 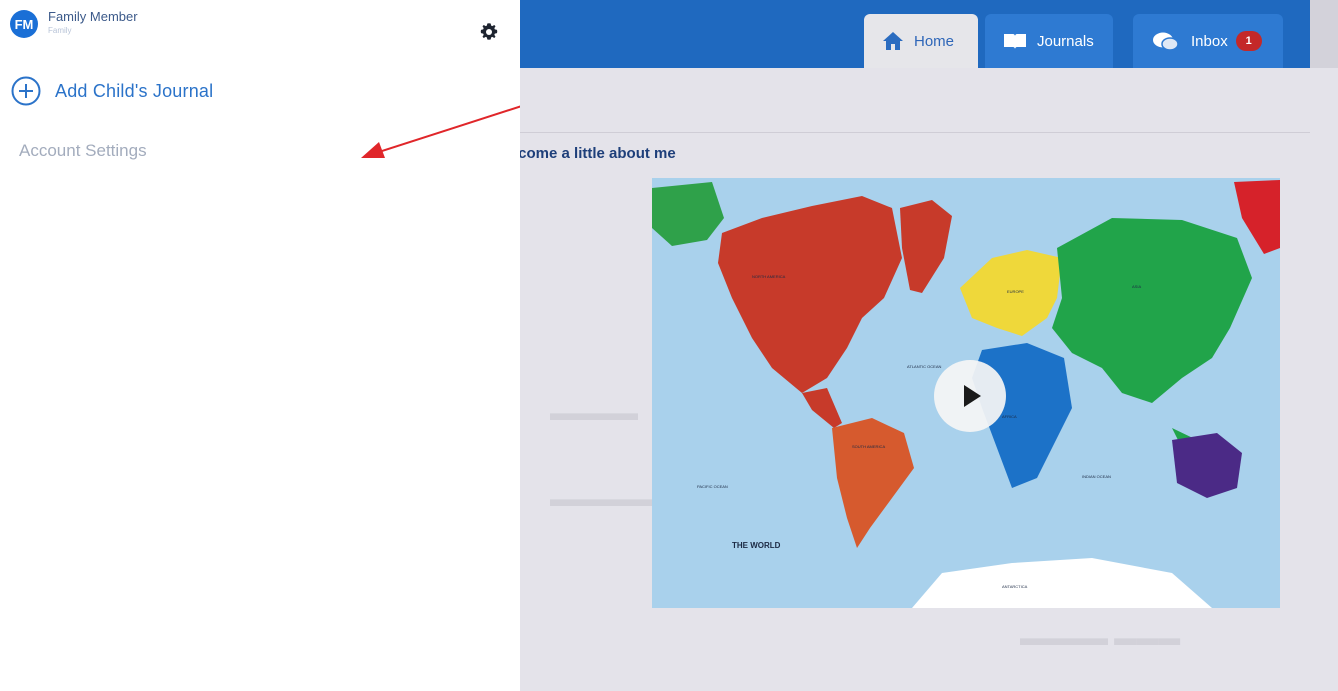 I want to click on map-label: ATLANTIC OCEAN, so click(x=924, y=366).